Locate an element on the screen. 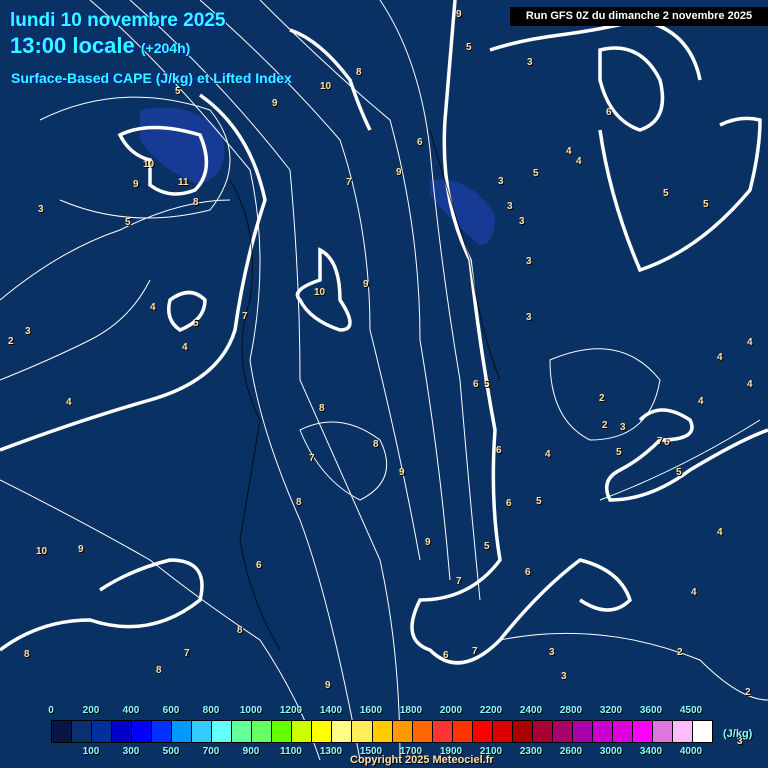  legend-label-bottom: 2600 is located at coordinates (571, 751).